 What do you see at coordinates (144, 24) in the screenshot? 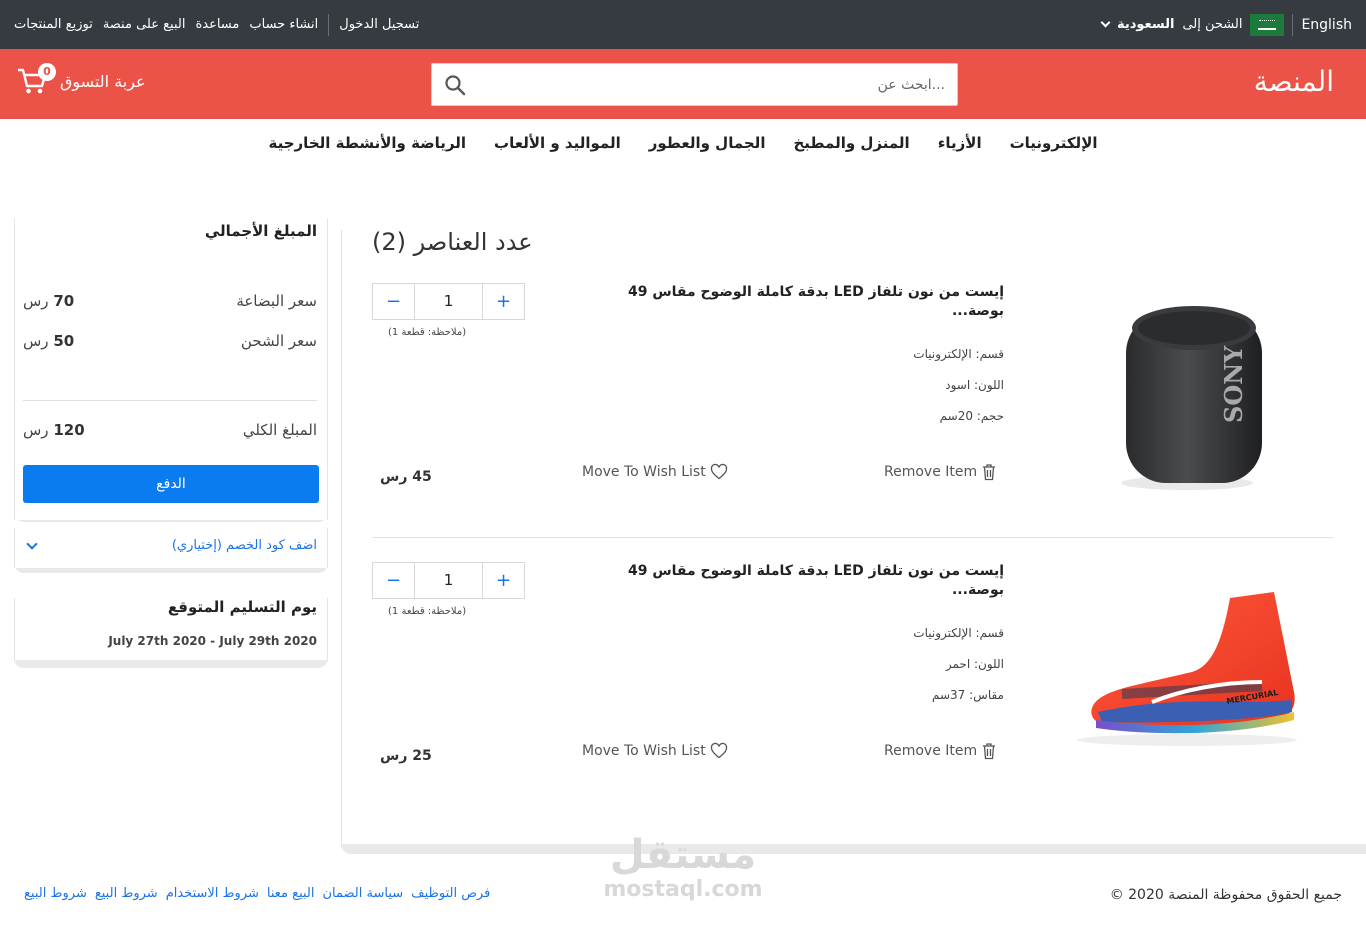
I see `top-link-sell: البيع على منصة` at bounding box center [144, 24].